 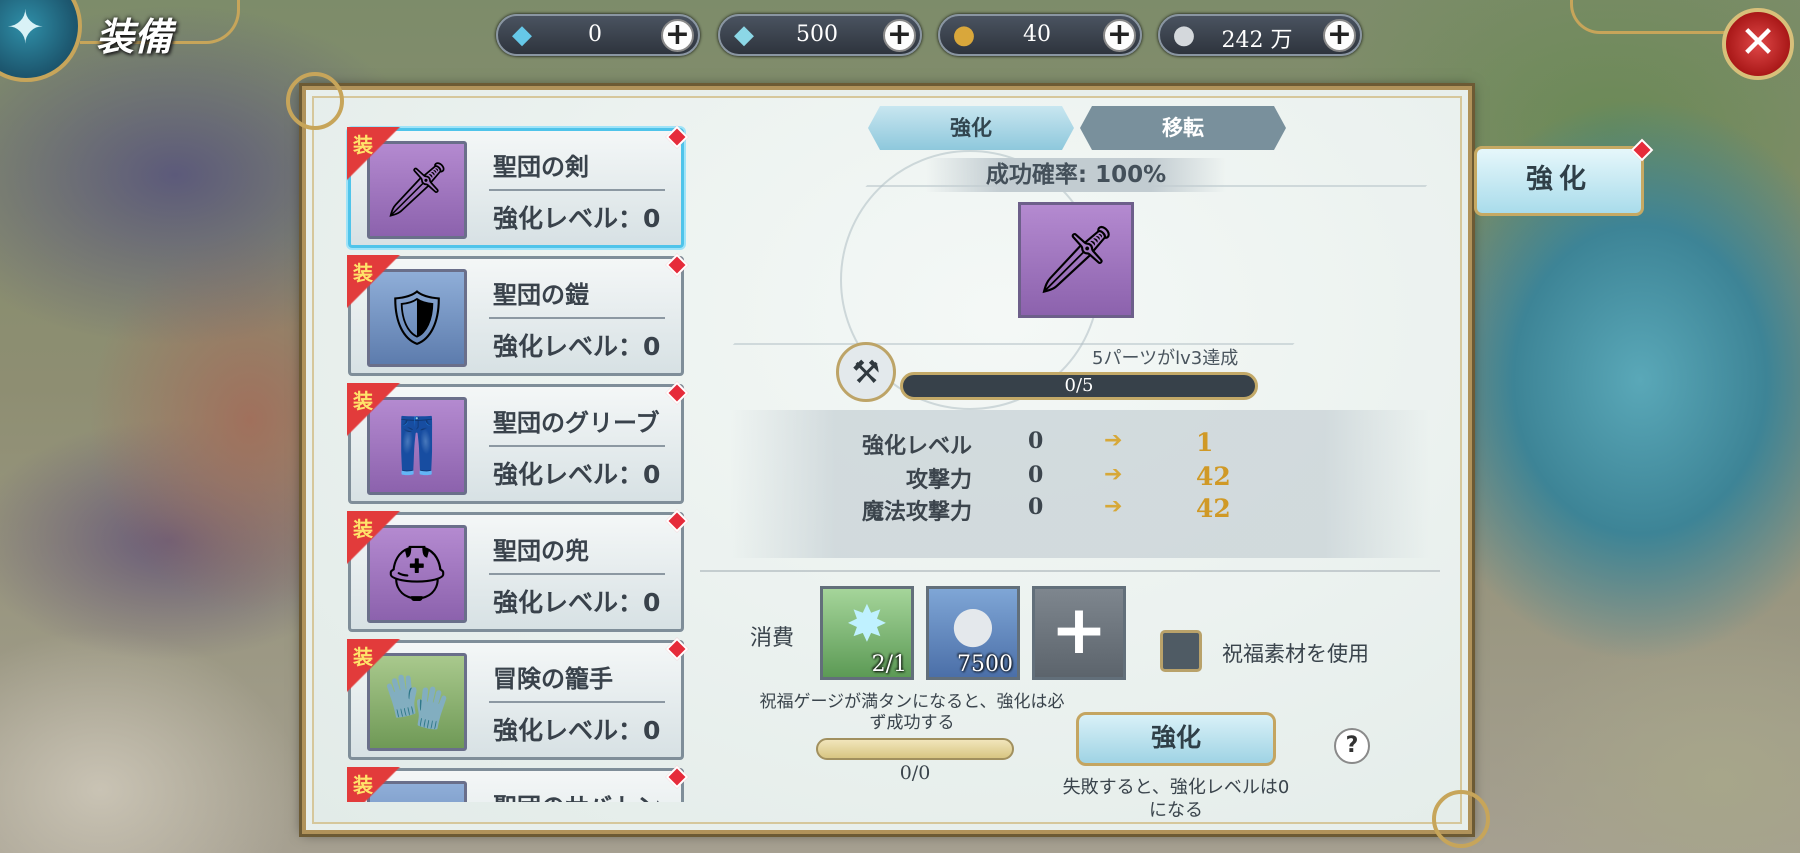 What do you see at coordinates (1079, 386) in the screenshot?
I see `set-progress-bar: 0/5` at bounding box center [1079, 386].